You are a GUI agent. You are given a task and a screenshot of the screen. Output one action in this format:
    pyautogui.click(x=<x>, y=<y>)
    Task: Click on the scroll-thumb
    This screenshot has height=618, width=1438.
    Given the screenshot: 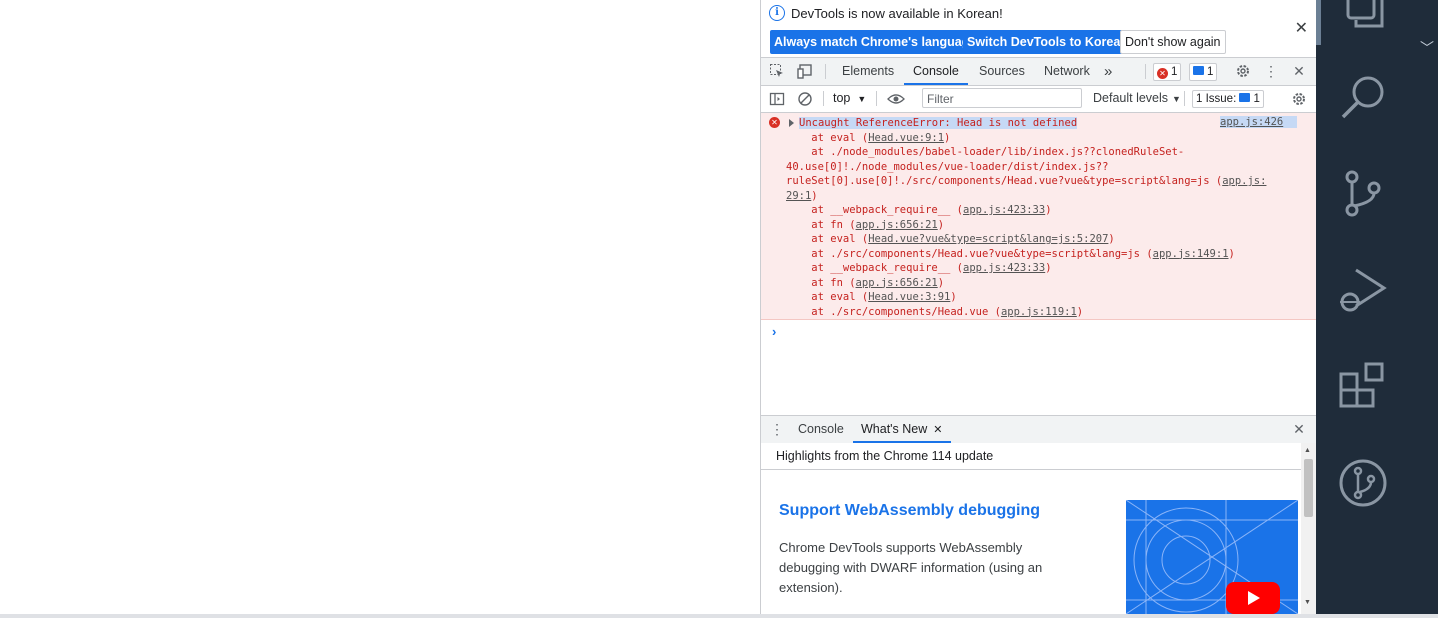 What is the action you would take?
    pyautogui.click(x=1308, y=488)
    